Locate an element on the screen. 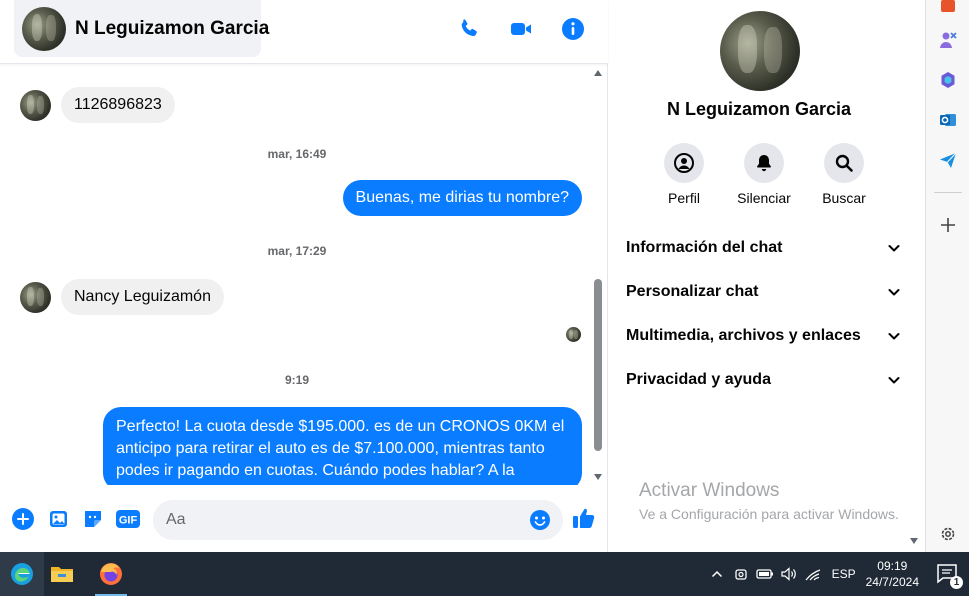 The height and width of the screenshot is (596, 969). watermark-subtitle: Ve a Configuración para activar Windows. is located at coordinates (769, 514).